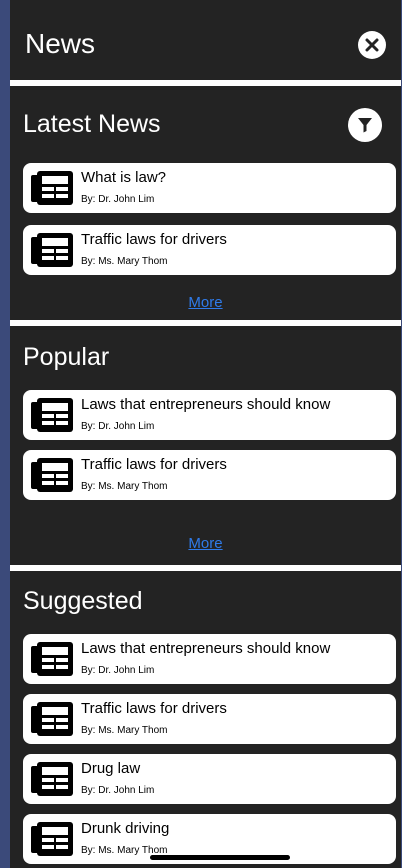  I want to click on close-icon, so click(372, 45).